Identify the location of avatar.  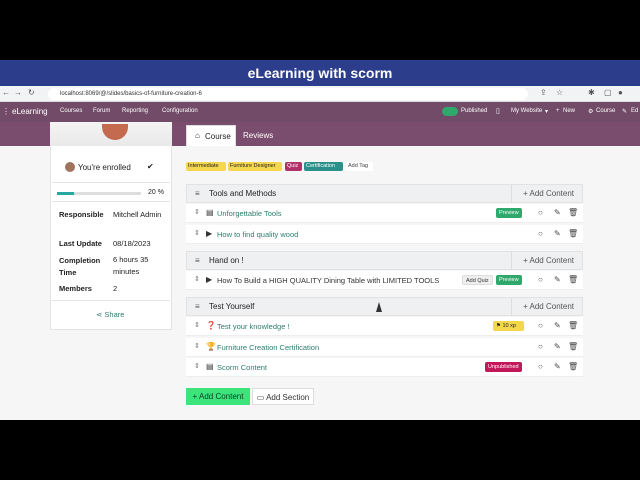
(70, 167).